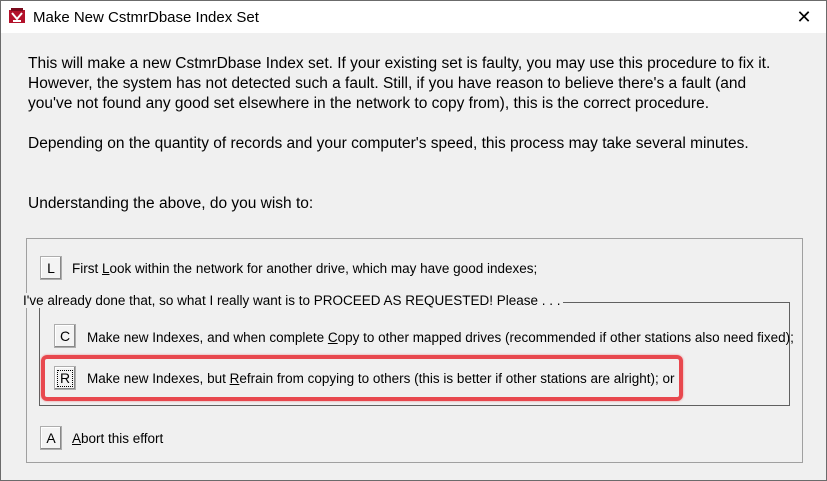  What do you see at coordinates (106, 268) in the screenshot?
I see `look-label-hotkey: L` at bounding box center [106, 268].